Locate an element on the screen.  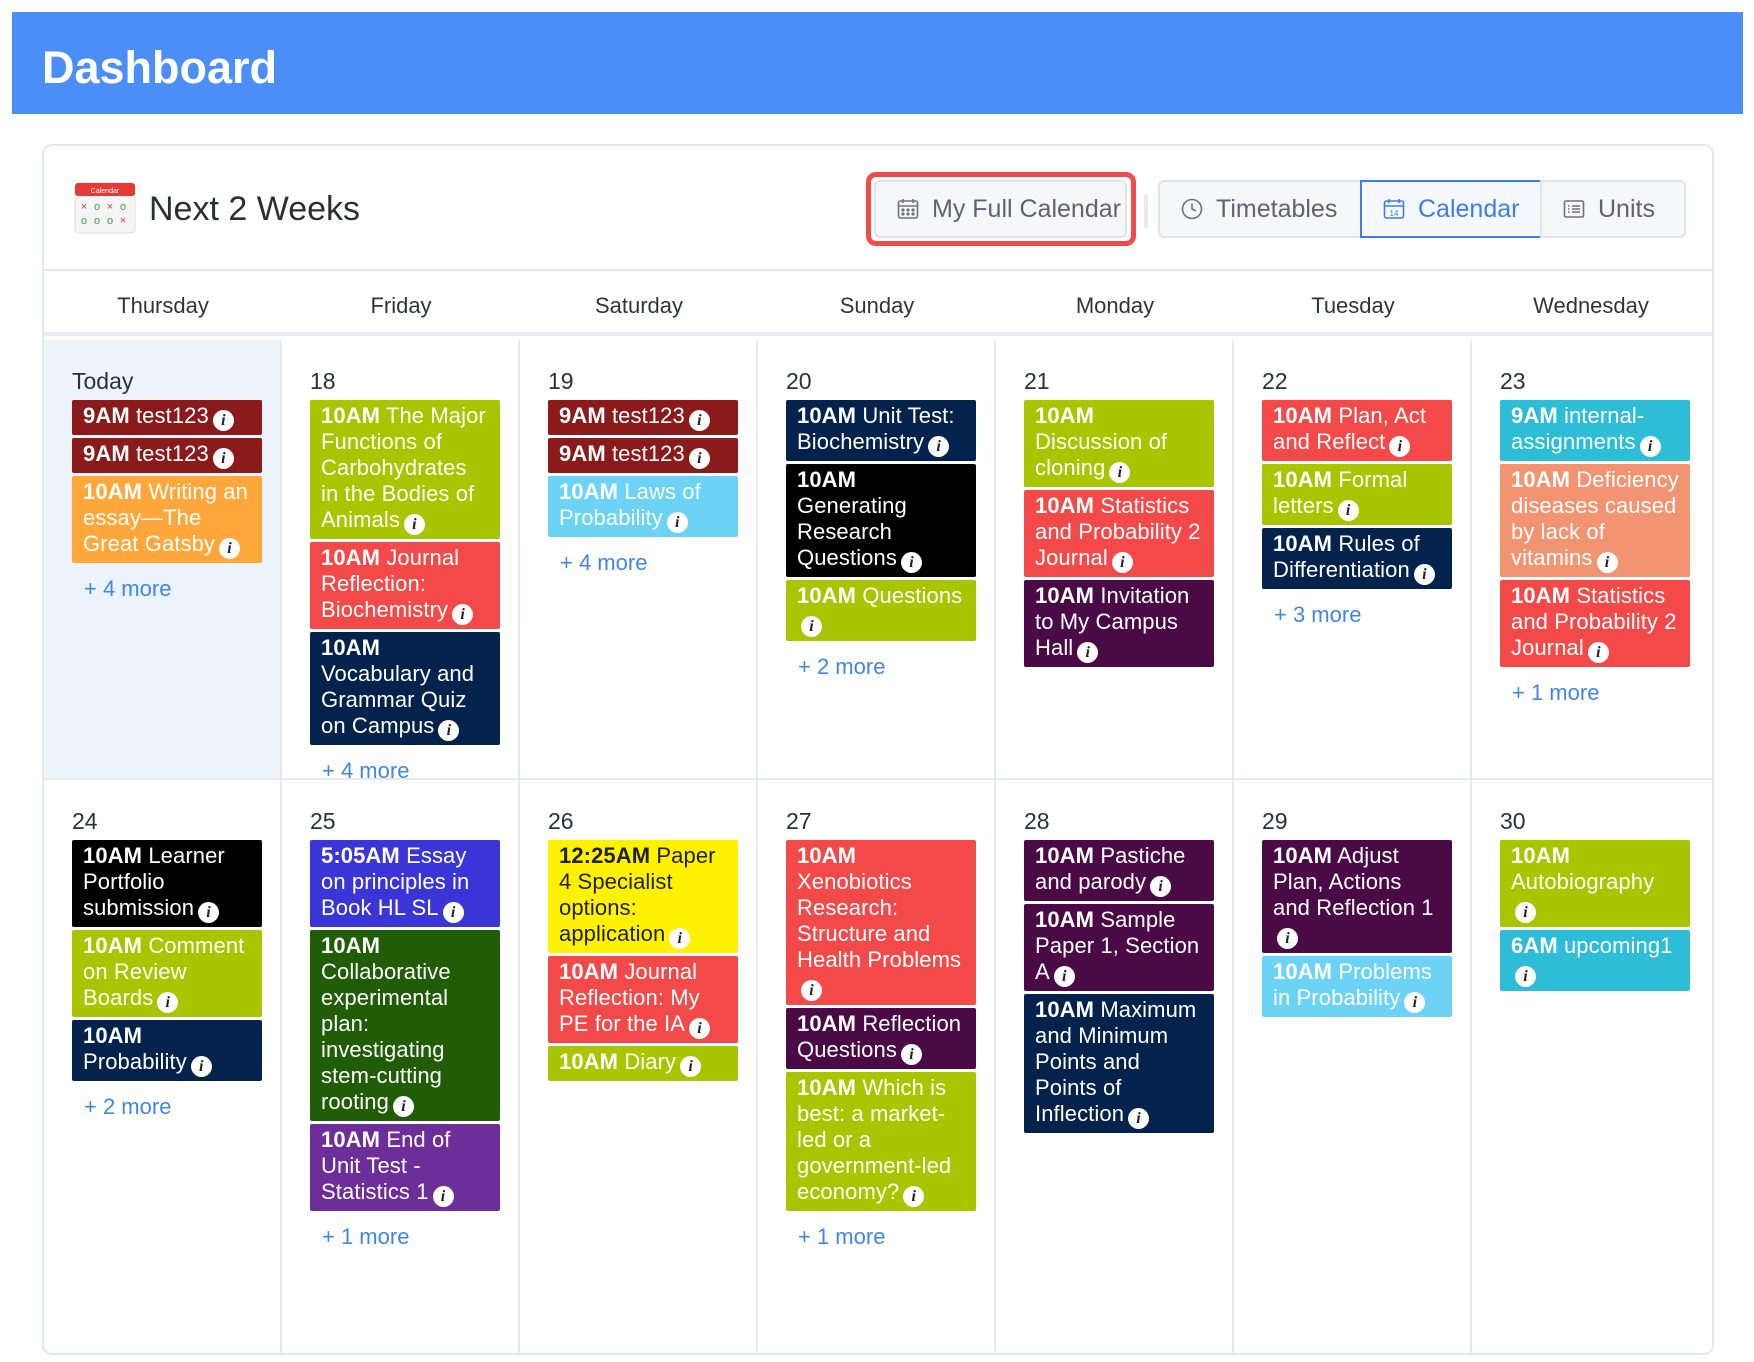
timetables-button: Timetables is located at coordinates (1260, 209).